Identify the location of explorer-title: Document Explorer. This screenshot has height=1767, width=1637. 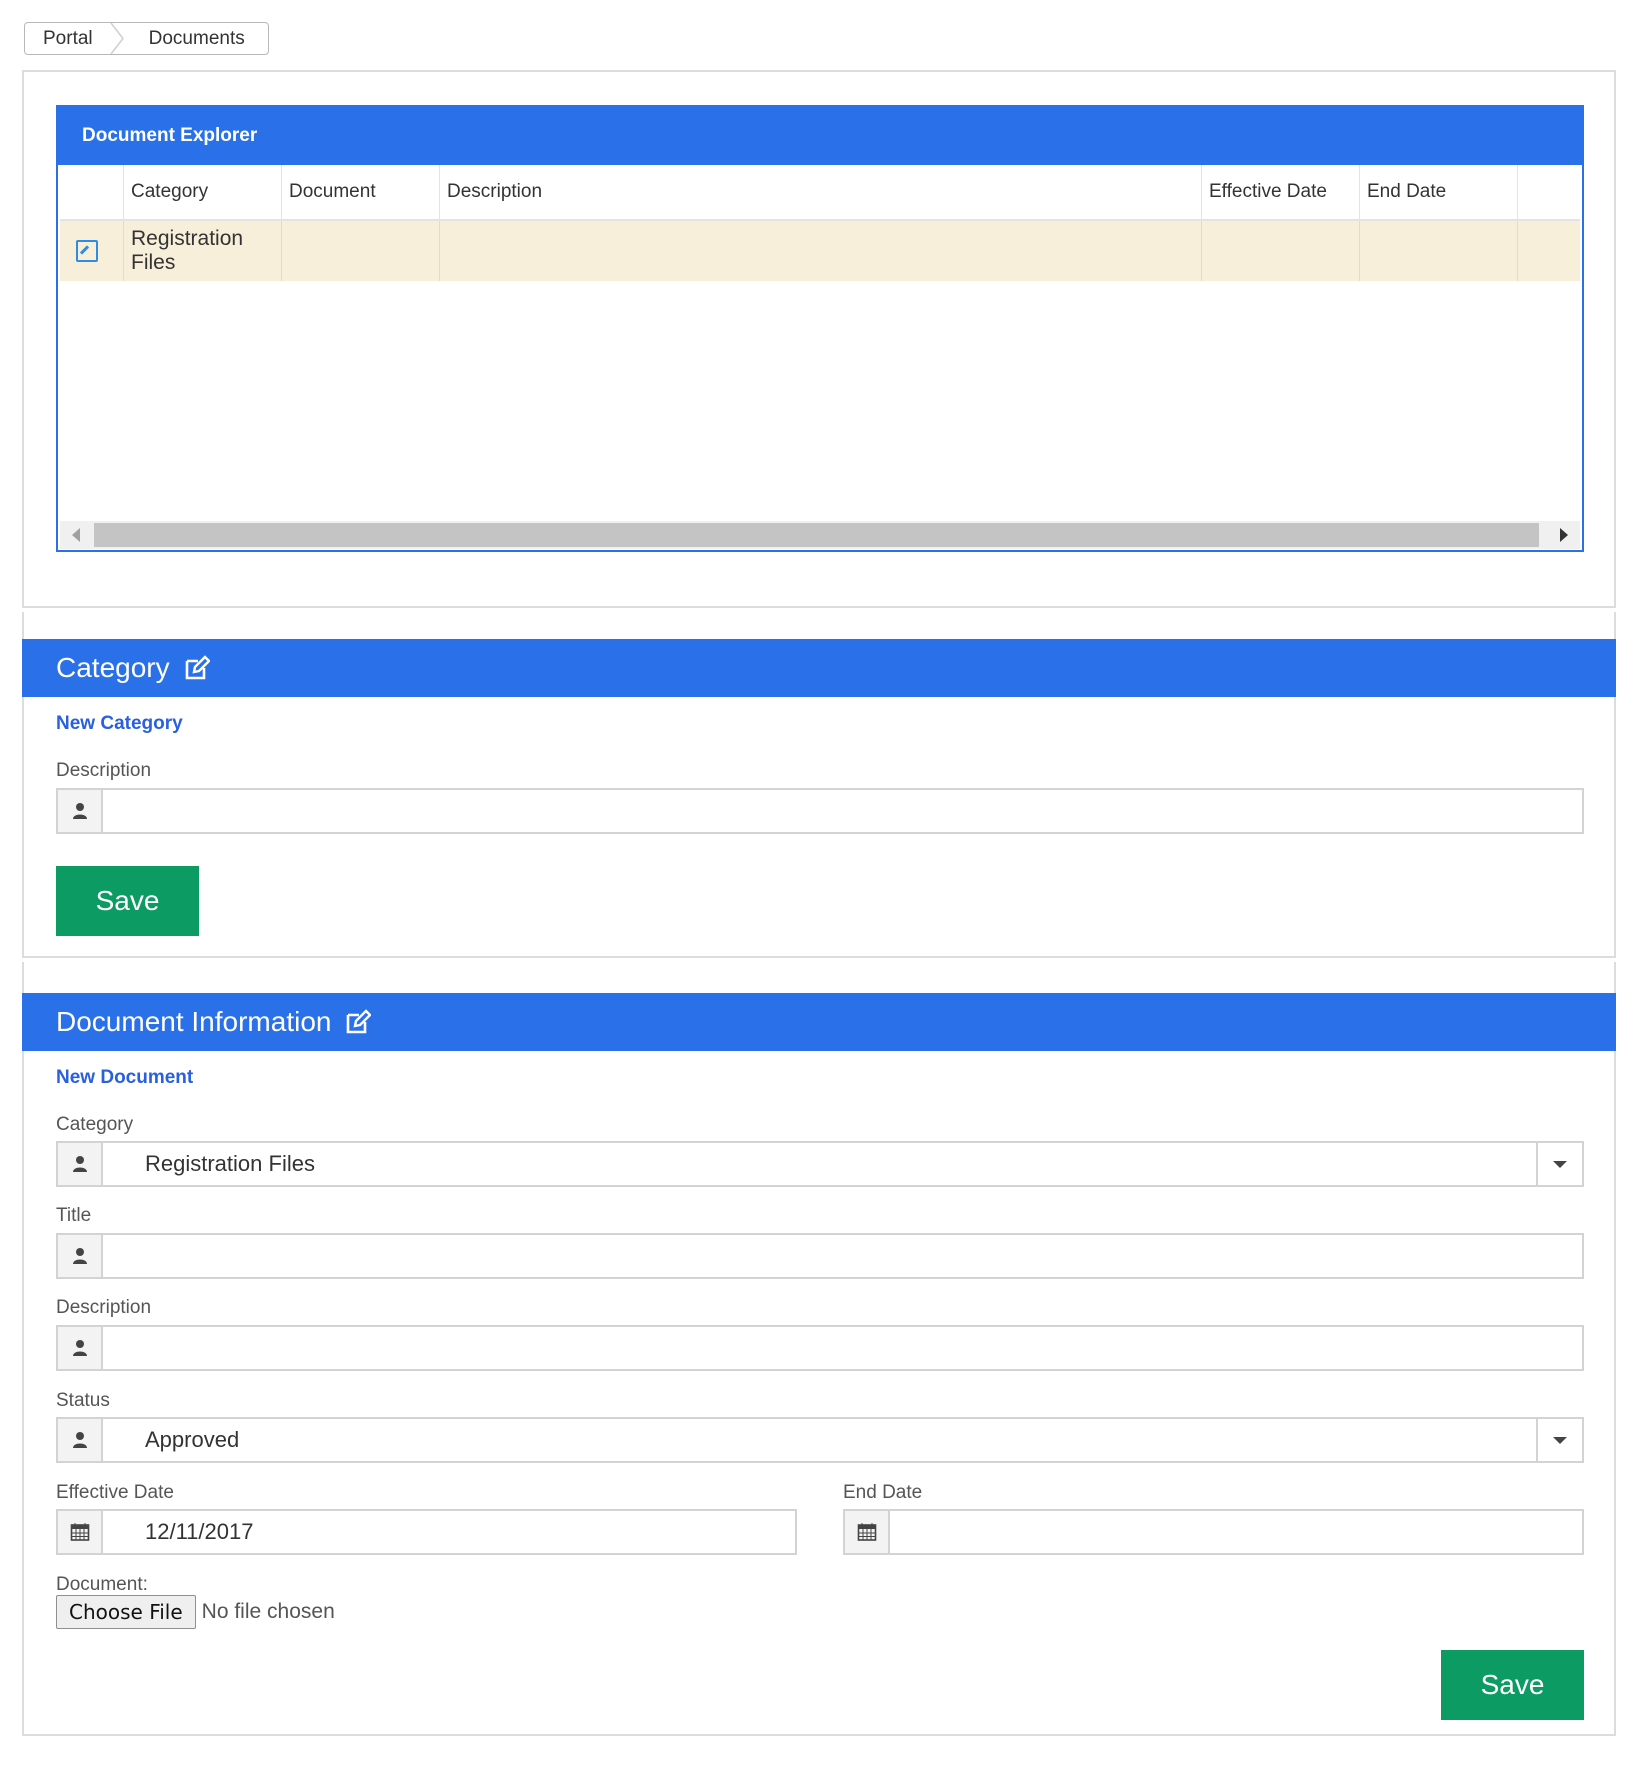
(820, 136).